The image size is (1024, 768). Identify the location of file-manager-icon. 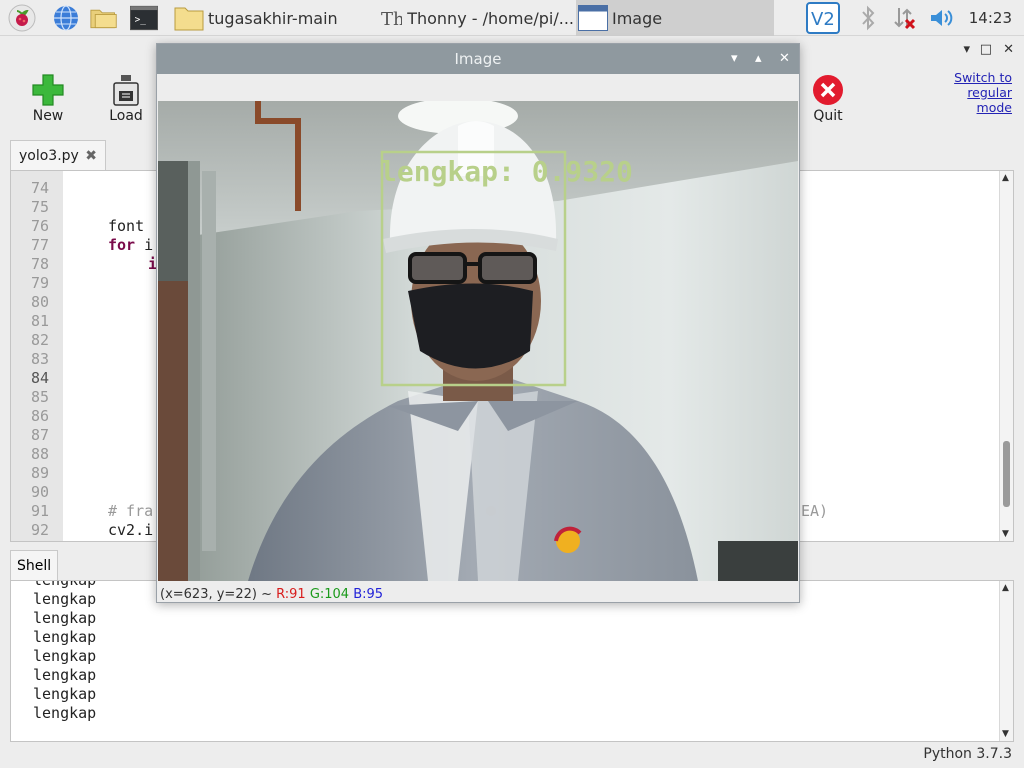
(104, 18).